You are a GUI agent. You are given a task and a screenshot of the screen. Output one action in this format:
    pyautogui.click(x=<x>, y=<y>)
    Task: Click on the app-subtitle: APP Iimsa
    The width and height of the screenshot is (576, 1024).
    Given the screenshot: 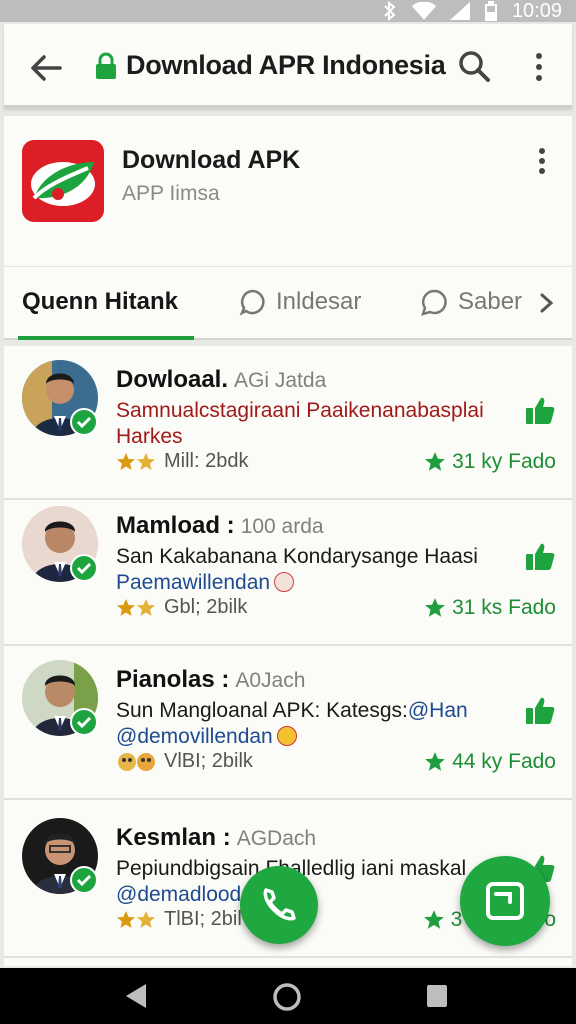 What is the action you would take?
    pyautogui.click(x=171, y=193)
    